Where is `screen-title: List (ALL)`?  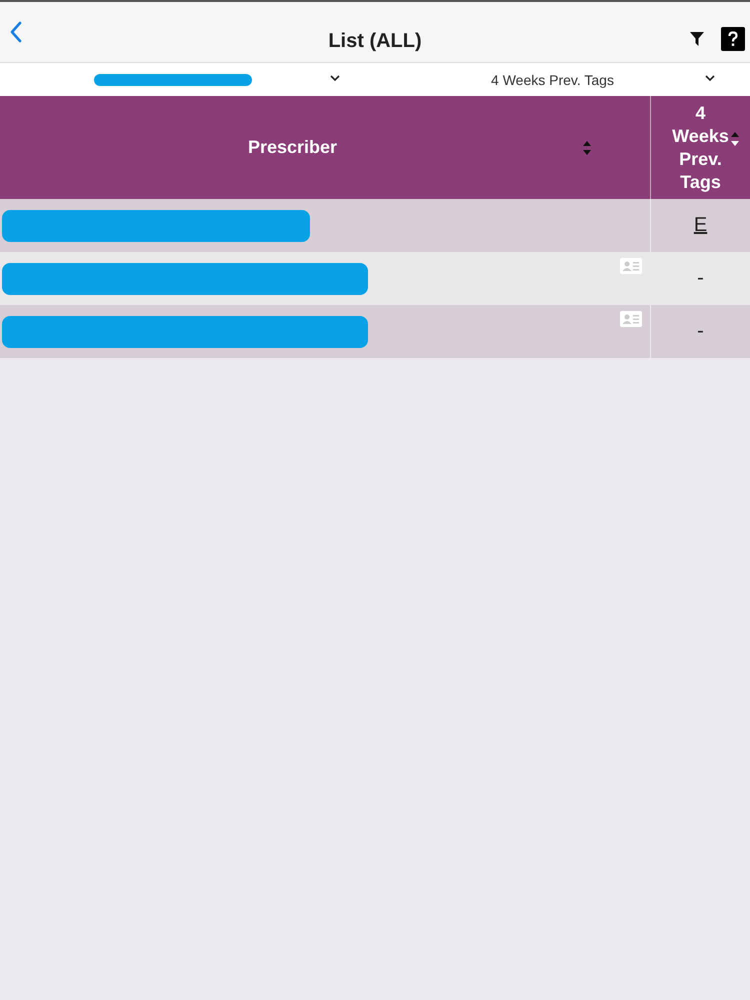
screen-title: List (ALL) is located at coordinates (375, 41).